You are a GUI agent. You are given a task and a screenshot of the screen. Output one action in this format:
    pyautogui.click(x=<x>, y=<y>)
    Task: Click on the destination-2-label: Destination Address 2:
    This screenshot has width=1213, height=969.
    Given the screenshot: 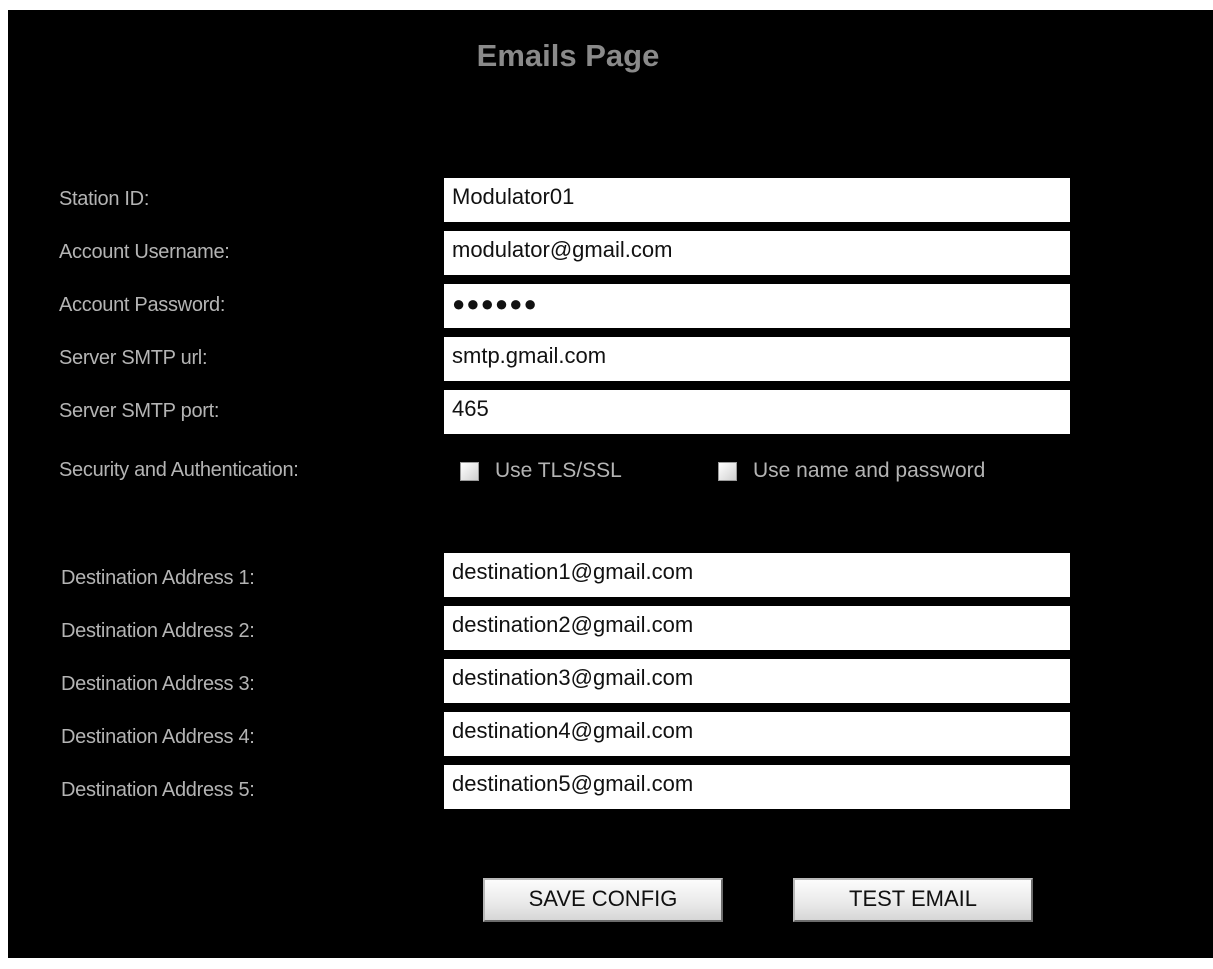 What is the action you would take?
    pyautogui.click(x=158, y=631)
    